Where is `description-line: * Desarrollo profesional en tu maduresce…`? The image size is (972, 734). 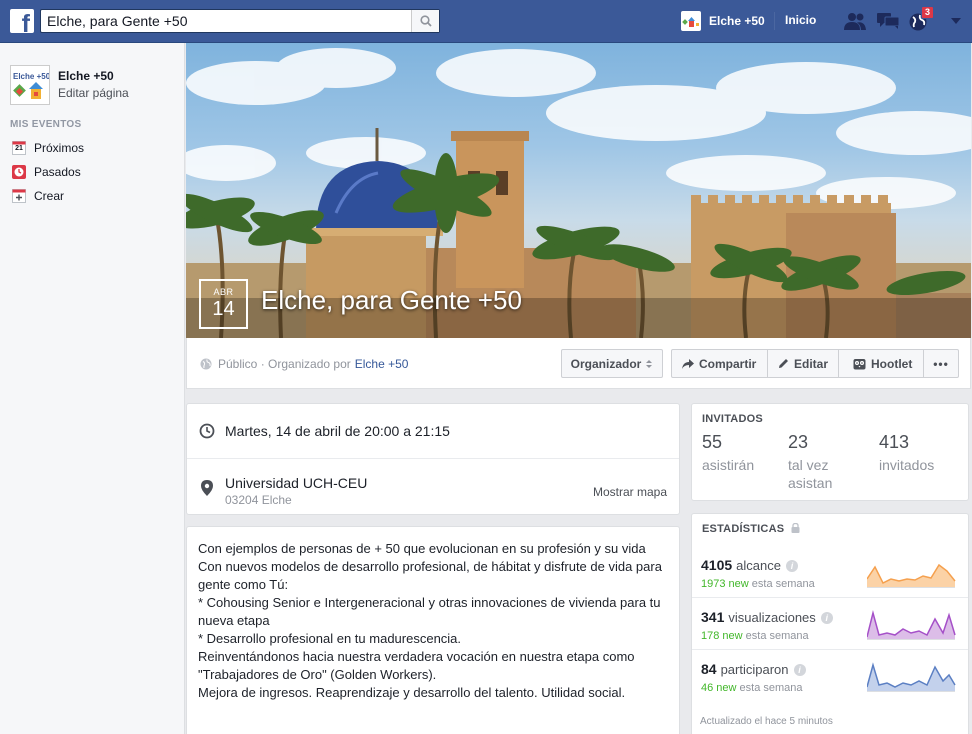 description-line: * Desarrollo profesional en tu maduresce… is located at coordinates (330, 638).